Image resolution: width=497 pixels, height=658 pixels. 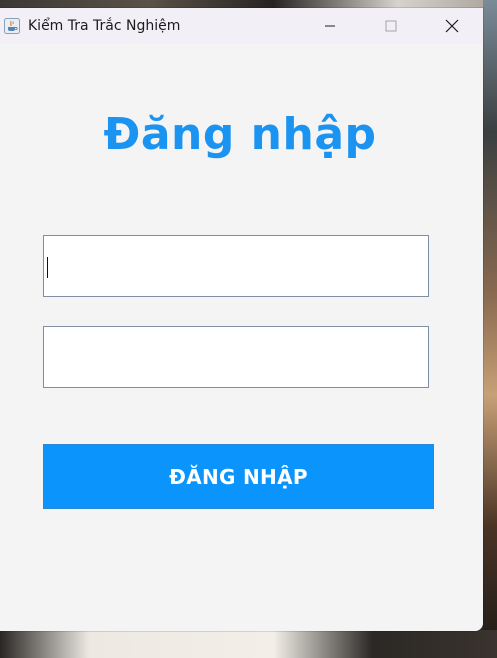 I want to click on maximize-icon, so click(x=391, y=26).